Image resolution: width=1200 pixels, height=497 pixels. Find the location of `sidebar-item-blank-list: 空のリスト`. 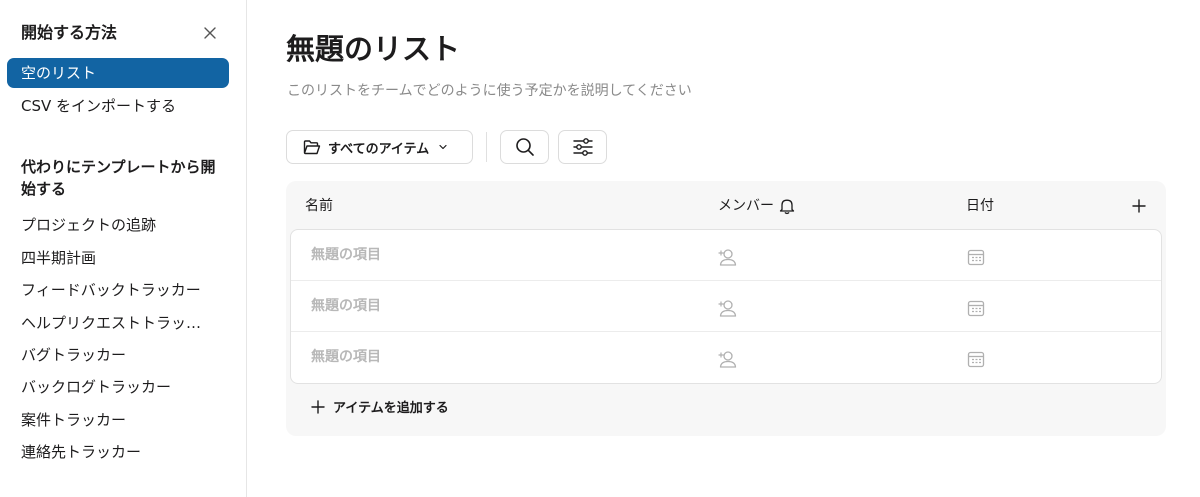

sidebar-item-blank-list: 空のリスト is located at coordinates (118, 73).